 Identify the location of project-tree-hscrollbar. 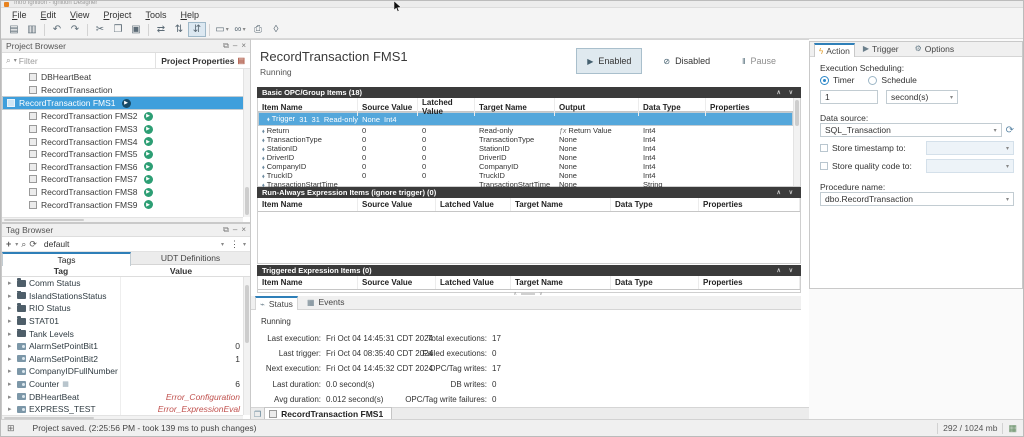
(122, 219).